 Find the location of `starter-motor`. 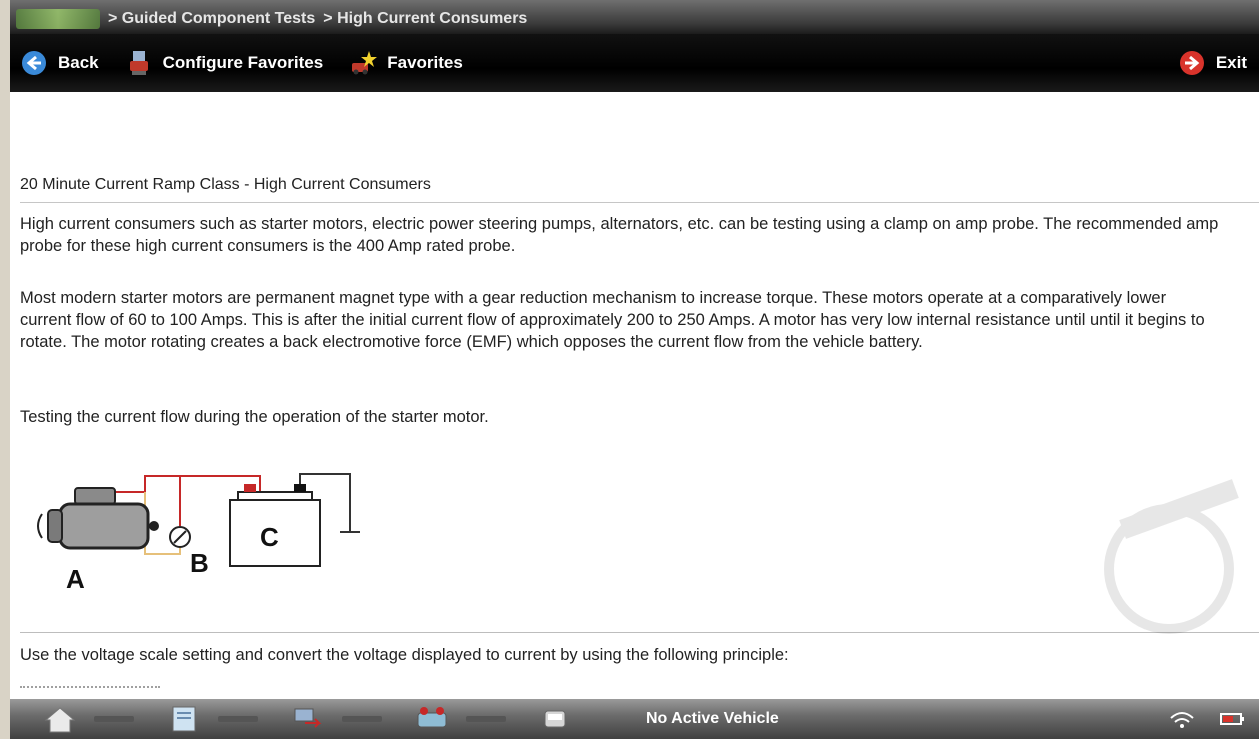

starter-motor is located at coordinates (98, 518).